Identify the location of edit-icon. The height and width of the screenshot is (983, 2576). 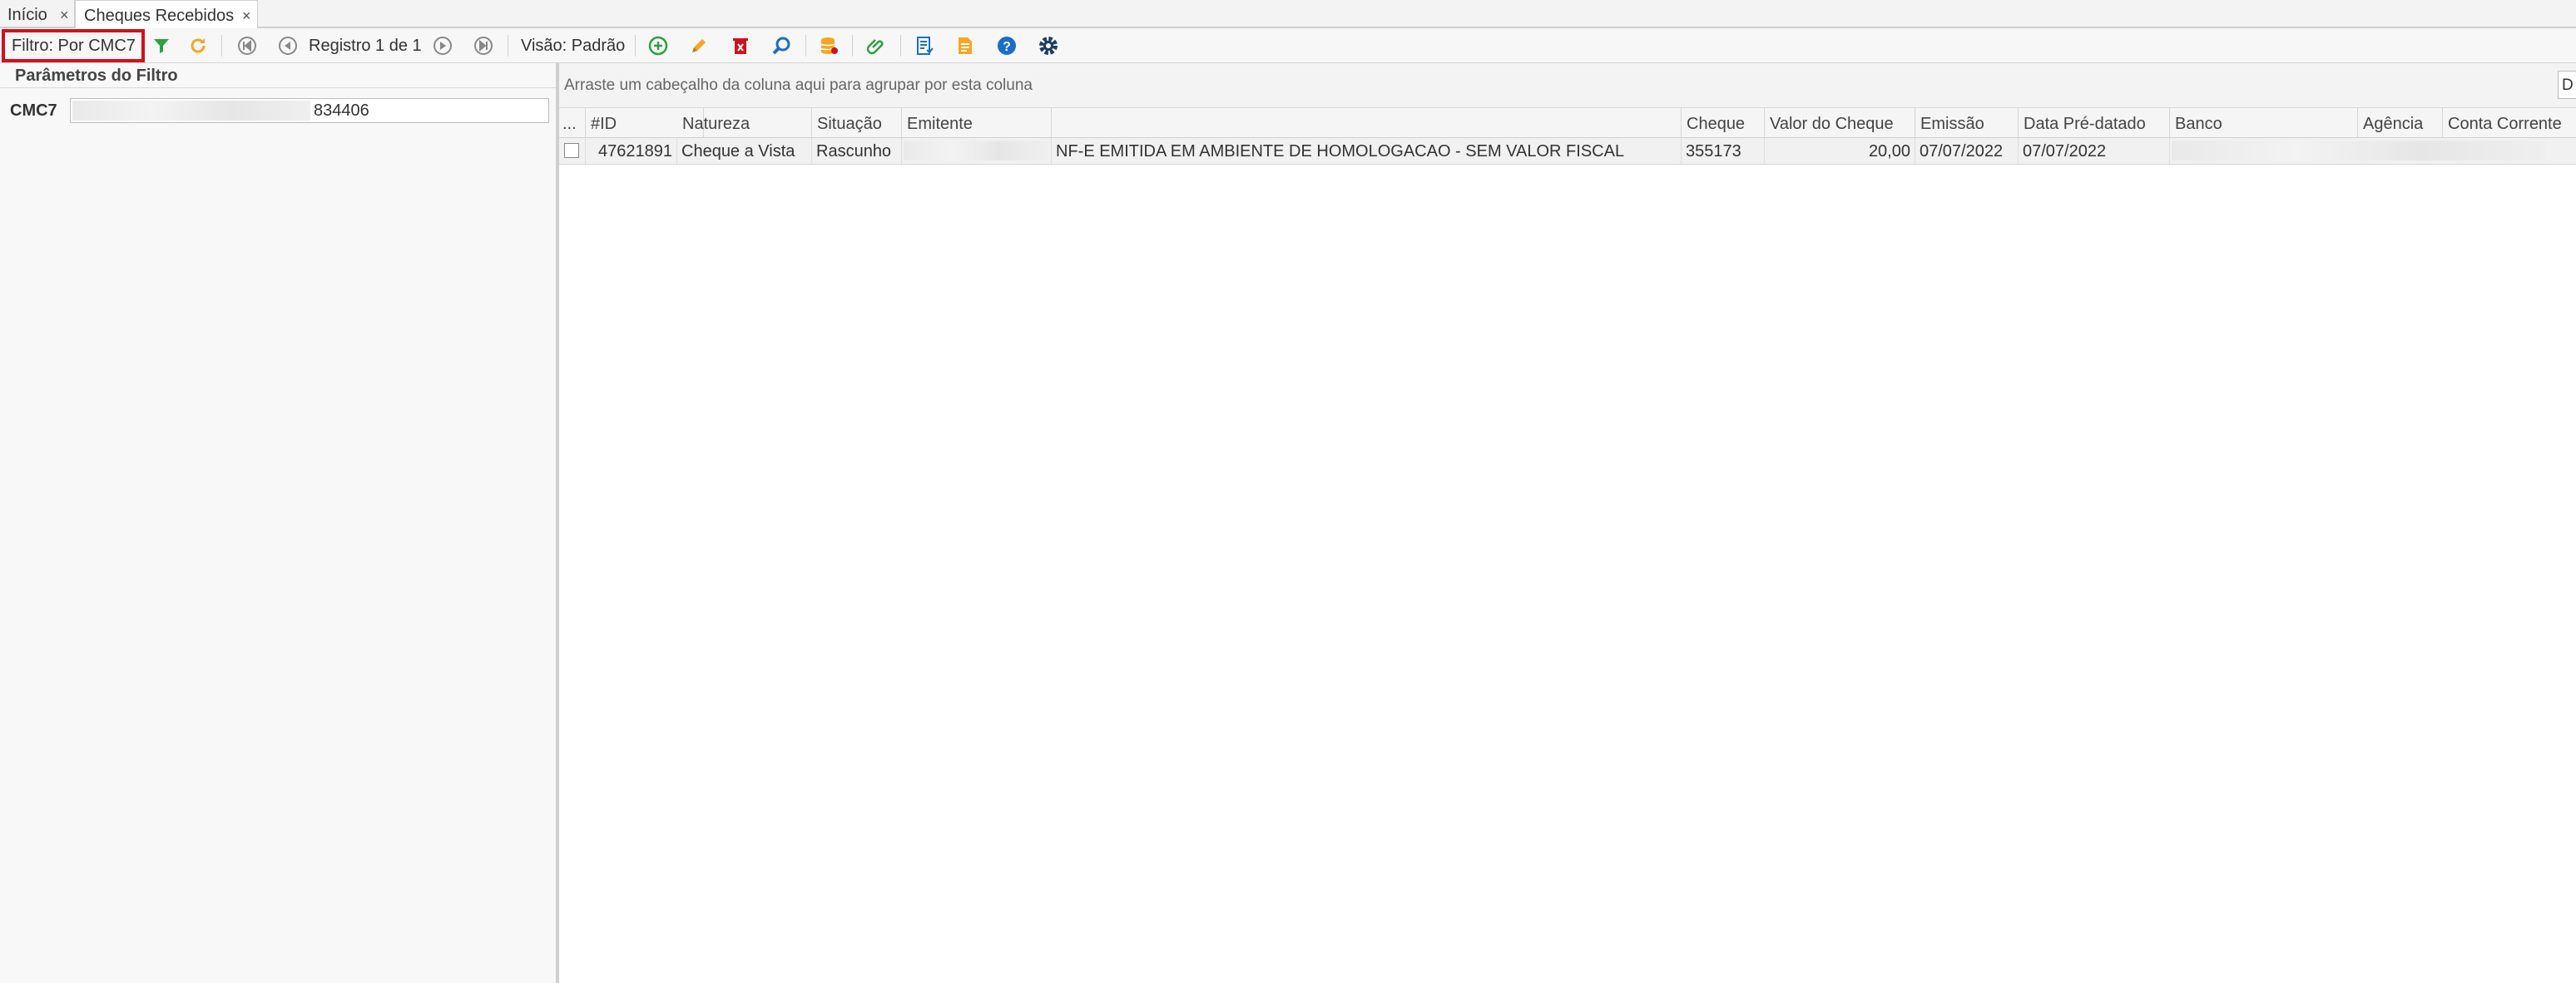
(699, 46).